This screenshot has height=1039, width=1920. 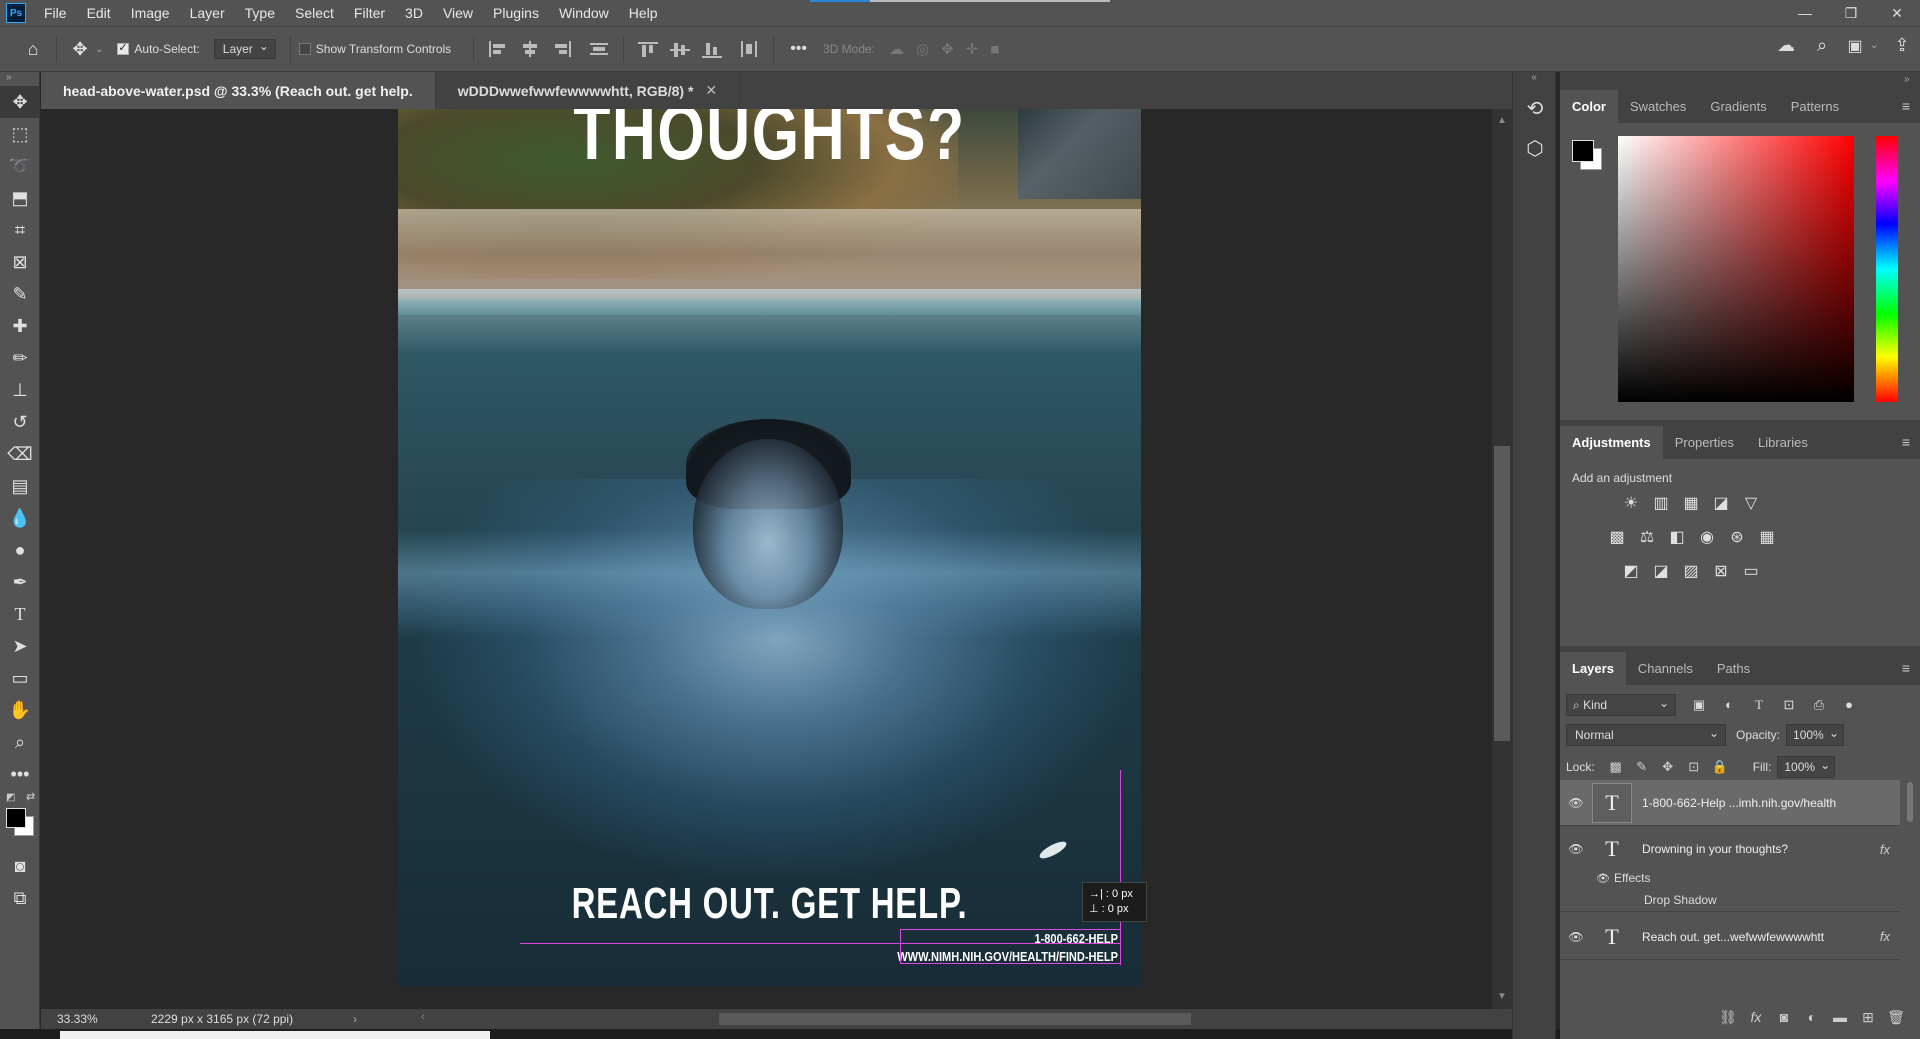 What do you see at coordinates (1786, 45) in the screenshot?
I see `cloud-docs-icon: ☁` at bounding box center [1786, 45].